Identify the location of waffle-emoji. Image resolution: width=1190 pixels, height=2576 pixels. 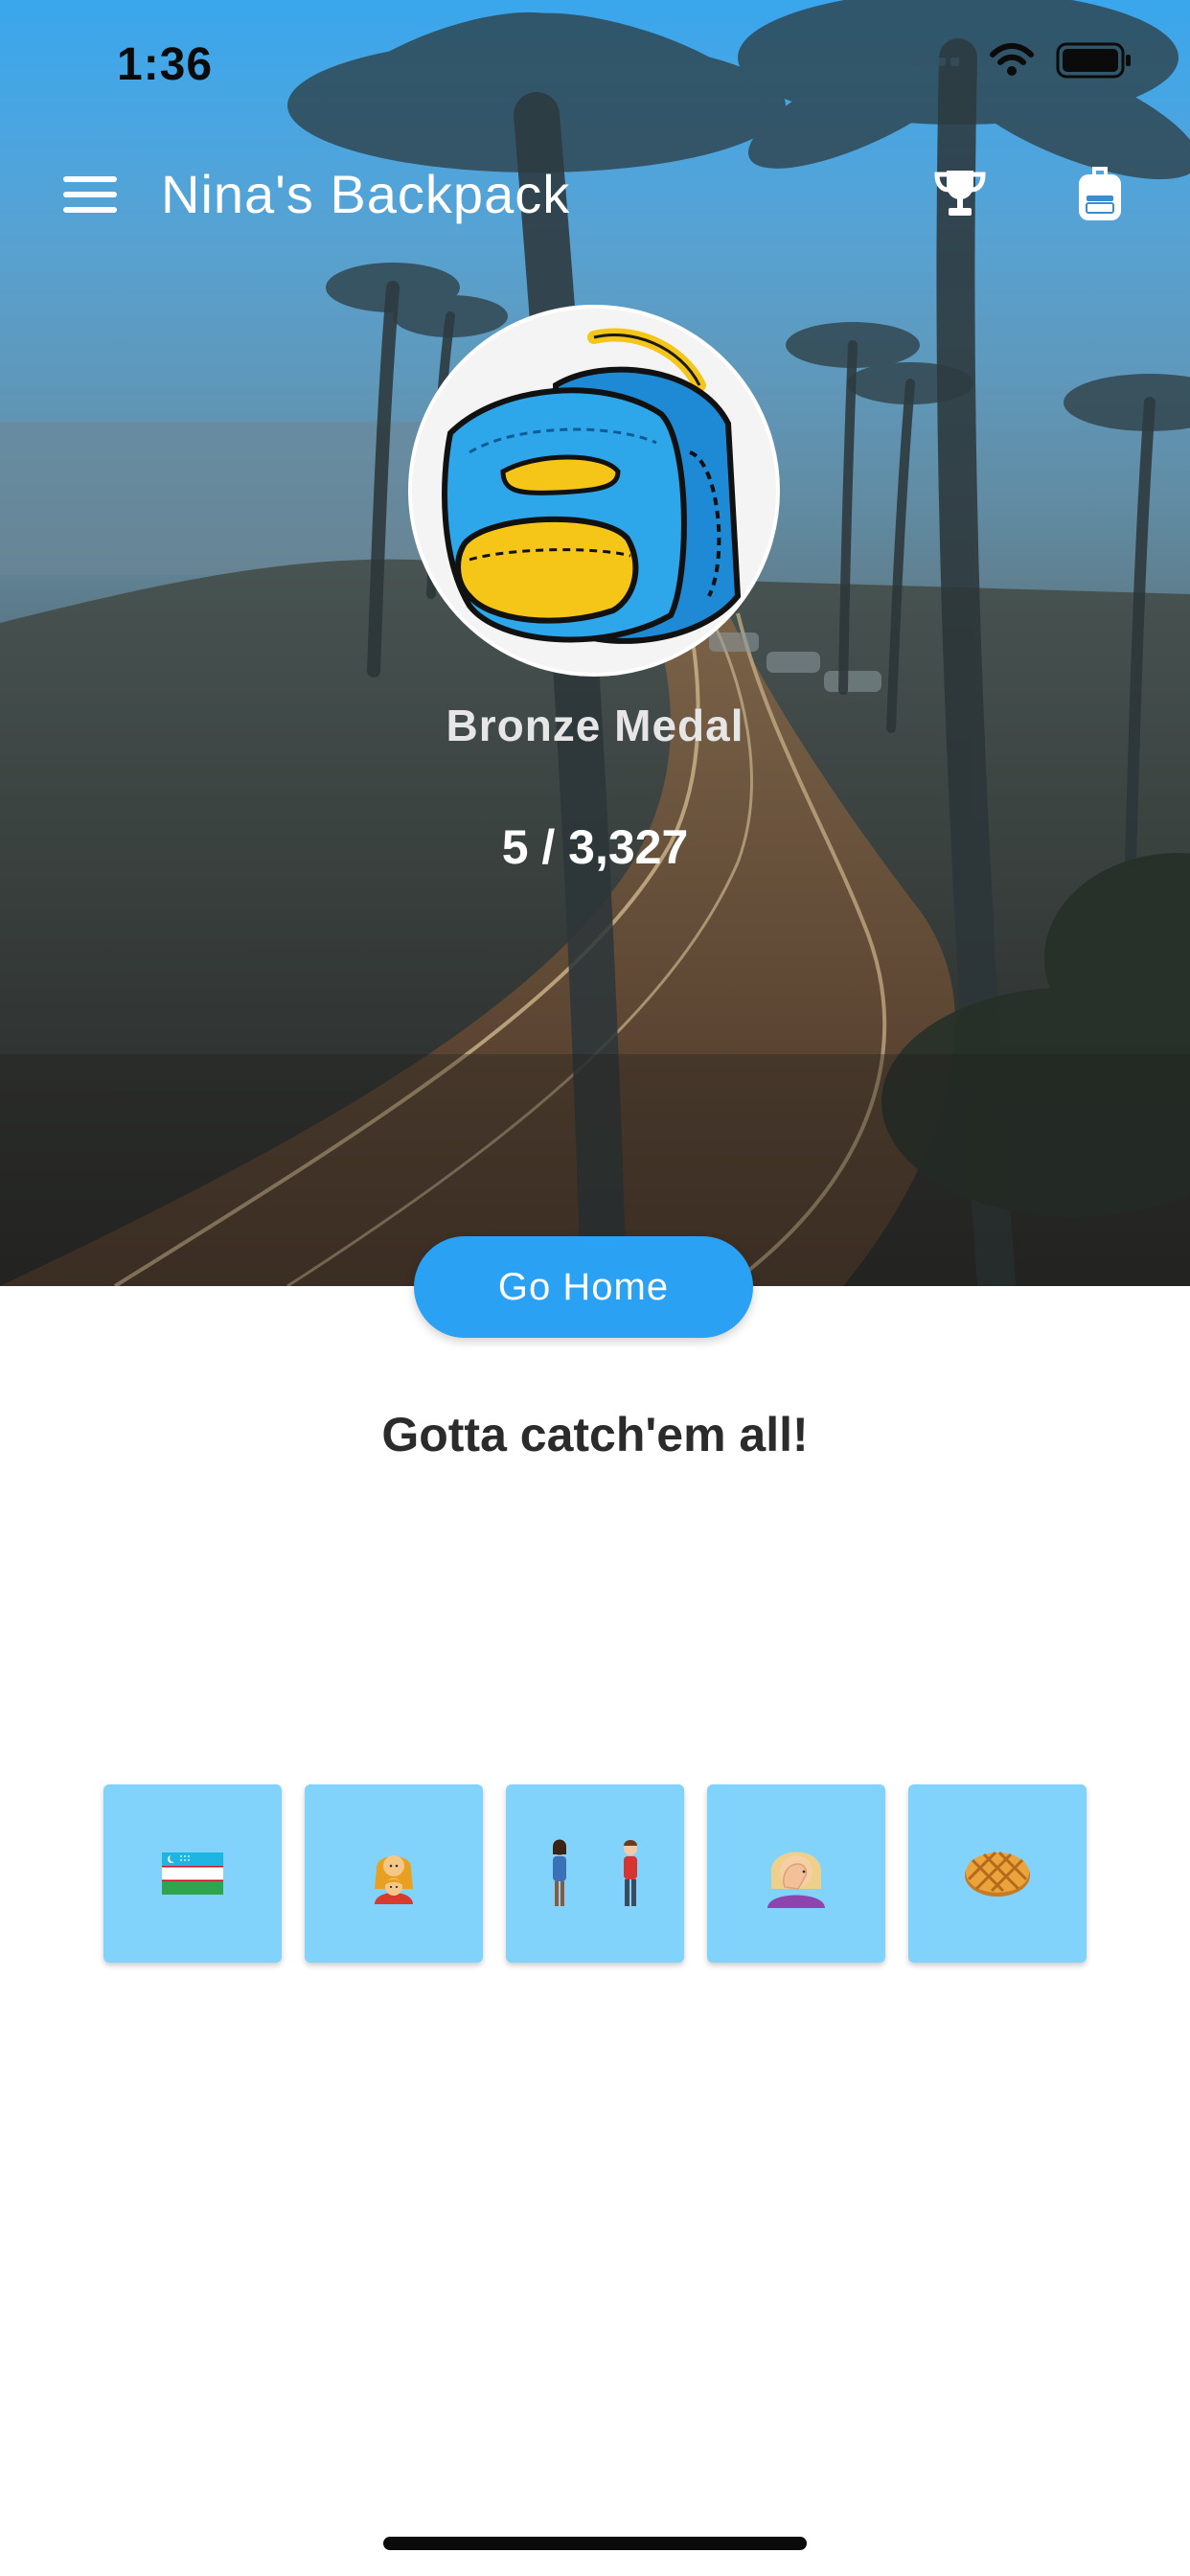
(998, 1874).